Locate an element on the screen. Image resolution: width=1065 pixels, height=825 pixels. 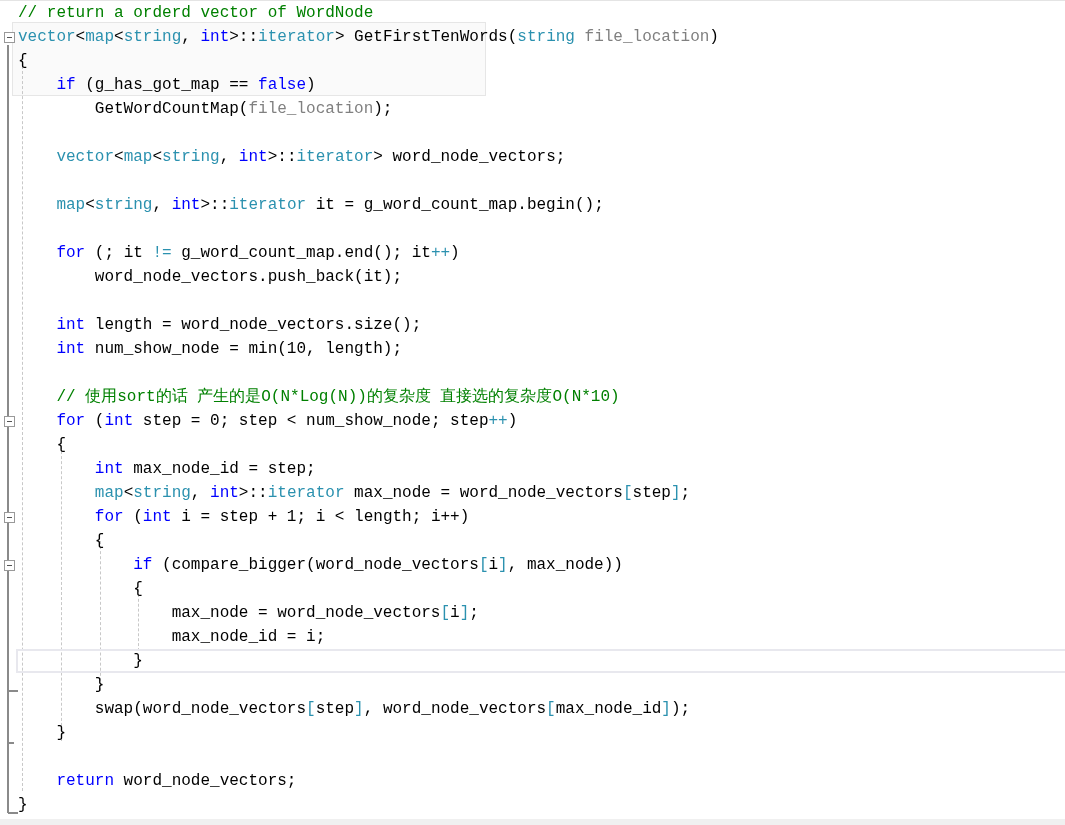
code-line: // 使用sort的话 产生的是O(N*Log(N))的复杂度 直接选的复杂度O(N*10) is located at coordinates (337, 397).